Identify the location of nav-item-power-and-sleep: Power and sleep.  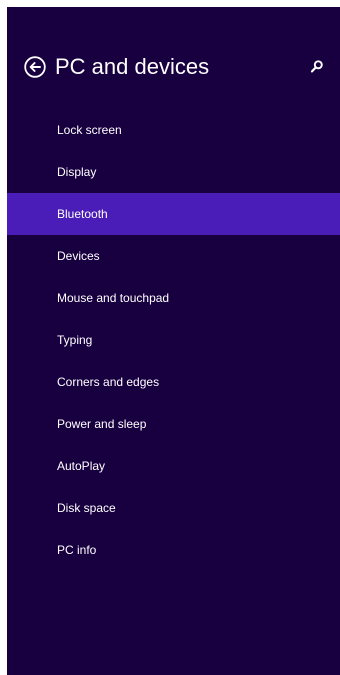
(173, 424).